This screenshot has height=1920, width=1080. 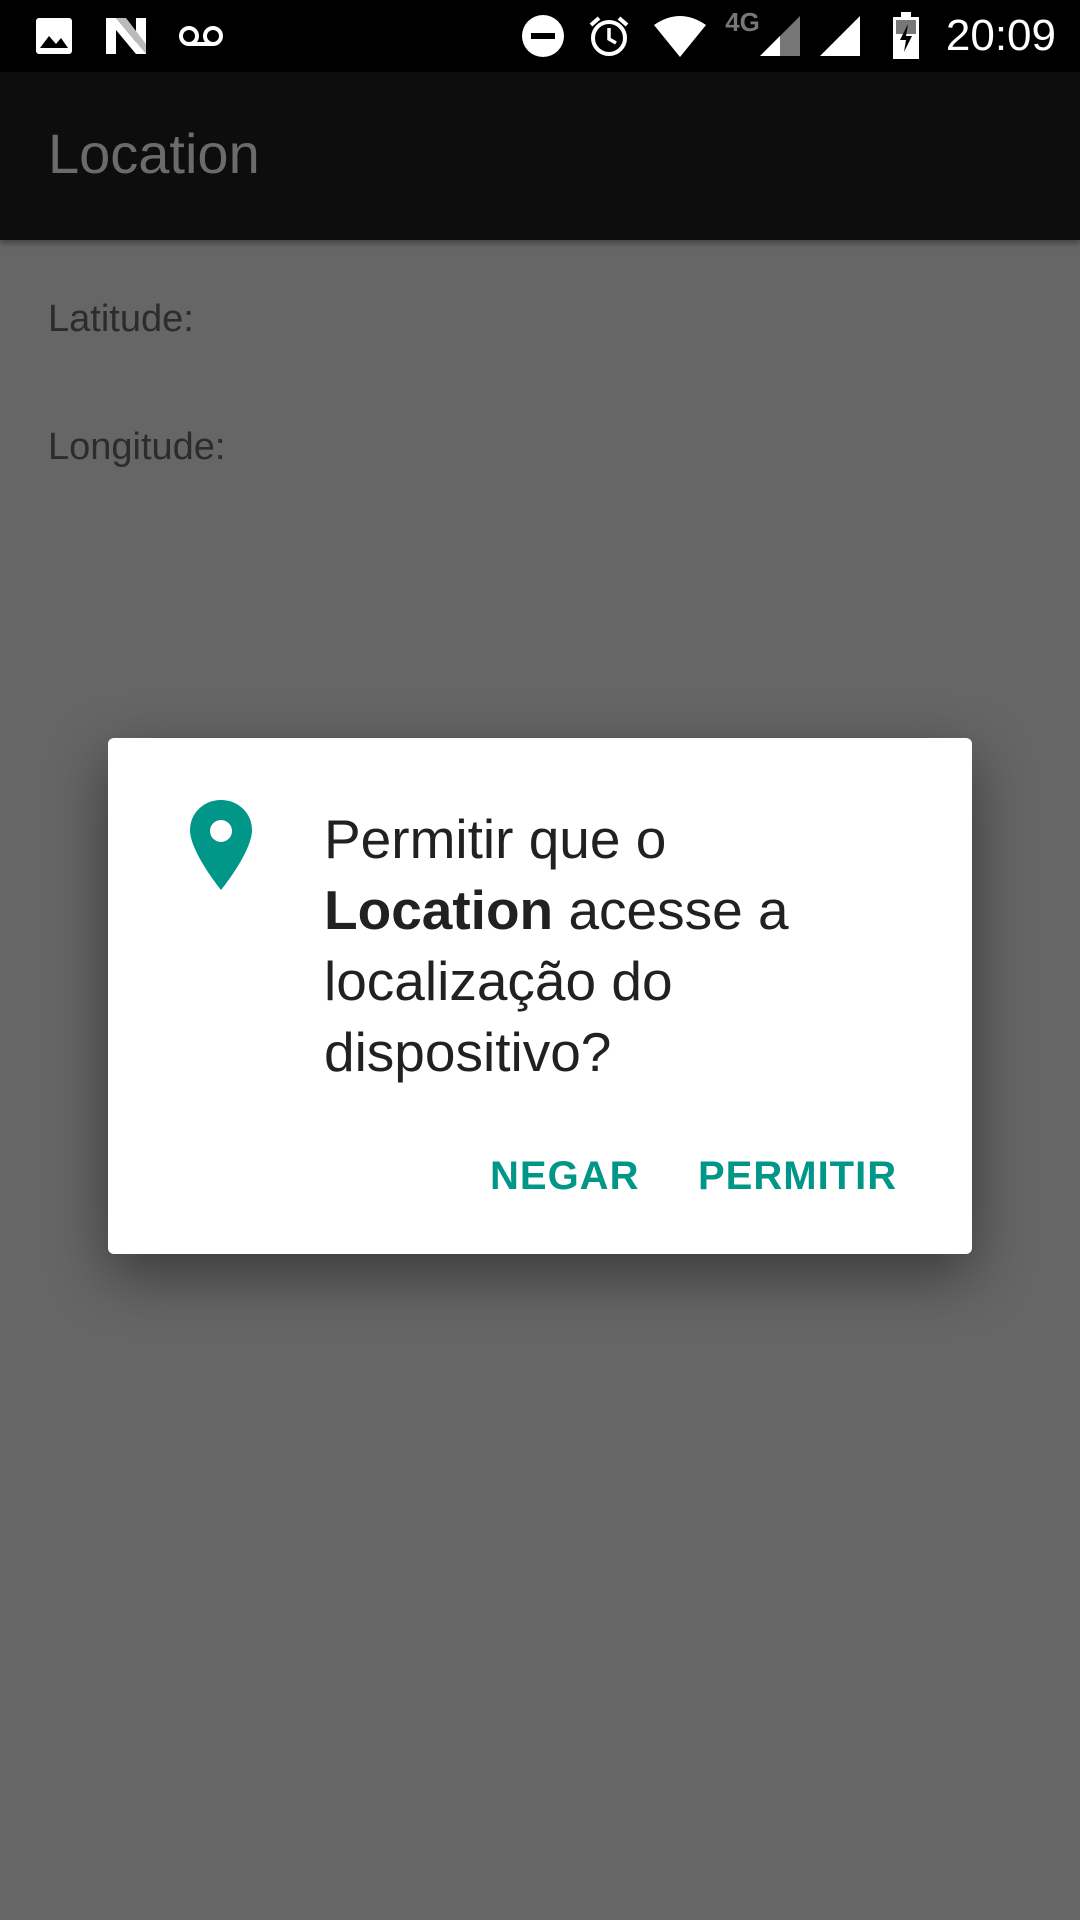 What do you see at coordinates (780, 36) in the screenshot?
I see `mobile-signal-icon` at bounding box center [780, 36].